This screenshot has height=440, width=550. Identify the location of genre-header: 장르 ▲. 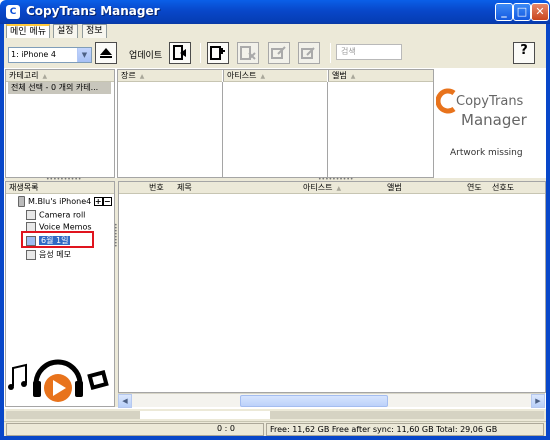
(170, 76).